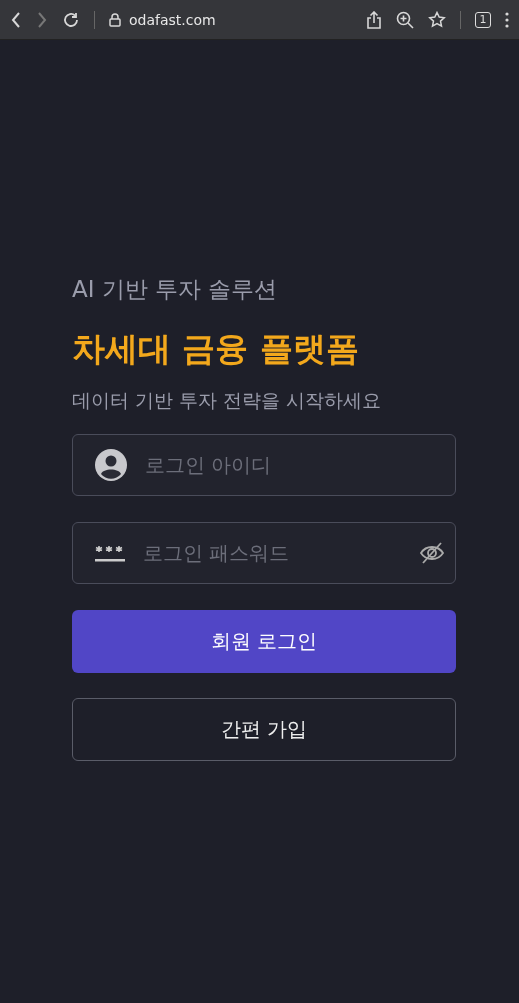 Image resolution: width=519 pixels, height=1003 pixels. I want to click on star-icon, so click(437, 19).